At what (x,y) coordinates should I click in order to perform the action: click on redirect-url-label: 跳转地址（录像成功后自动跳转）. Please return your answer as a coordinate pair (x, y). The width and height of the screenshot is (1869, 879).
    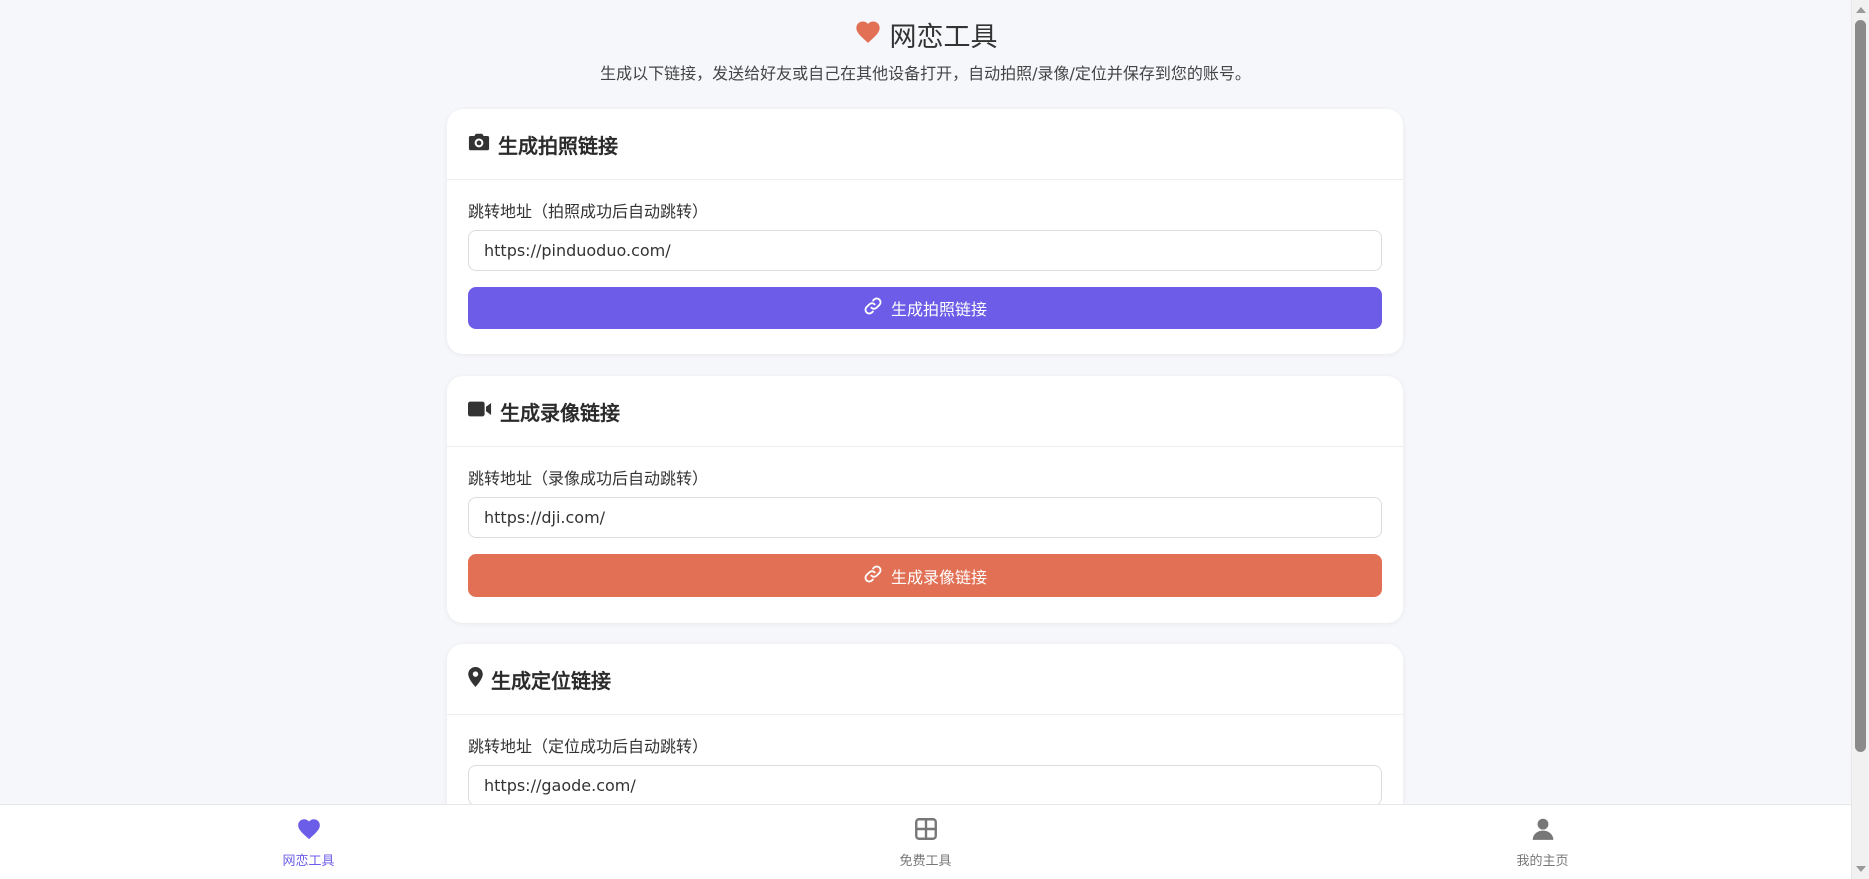
    Looking at the image, I should click on (588, 478).